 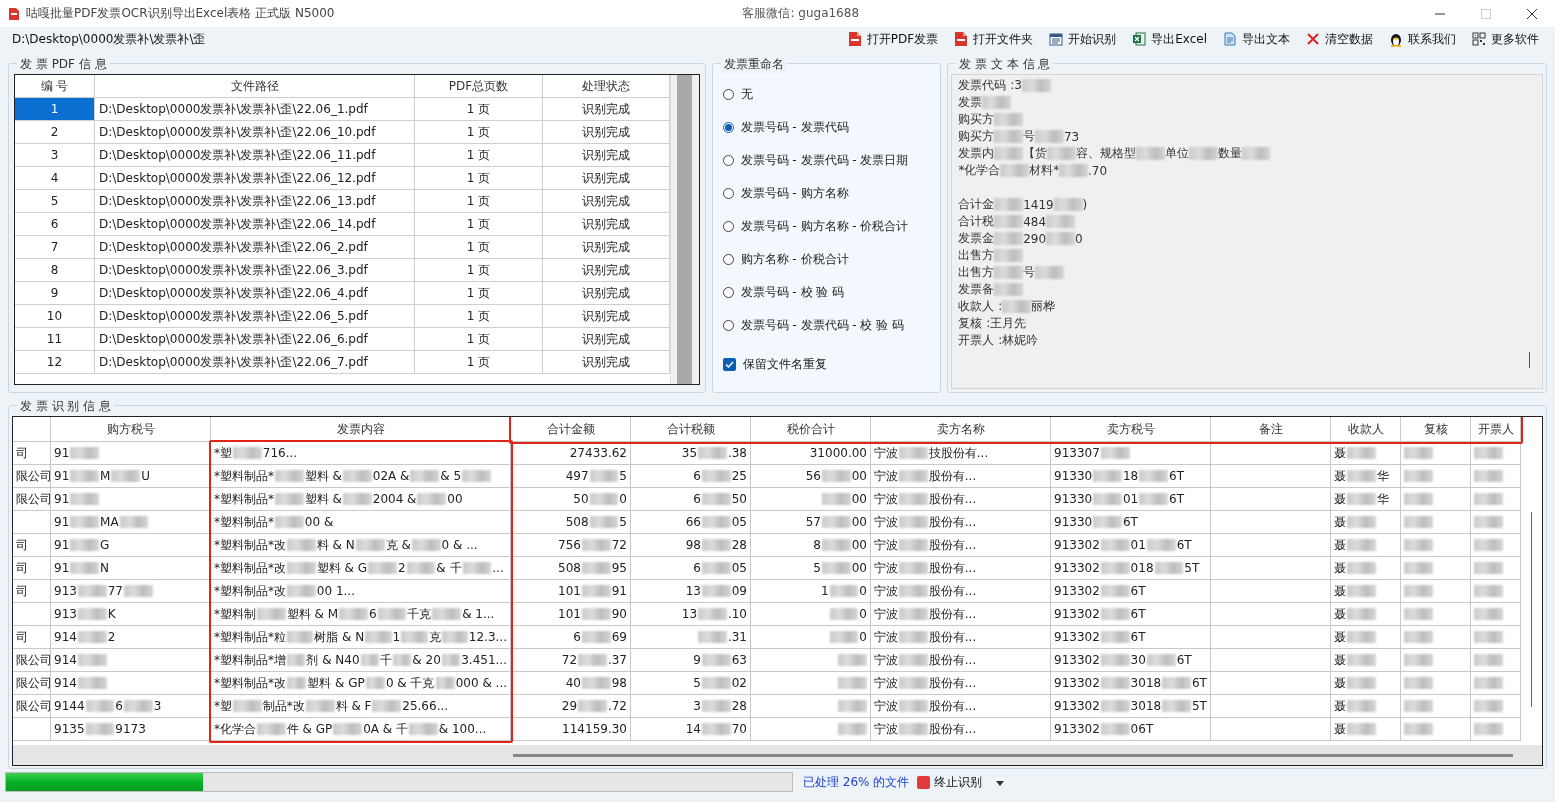 I want to click on table-cell: D:\Desktop\0000发票补\发票补\歪\22.06_11.pdf, so click(x=255, y=155).